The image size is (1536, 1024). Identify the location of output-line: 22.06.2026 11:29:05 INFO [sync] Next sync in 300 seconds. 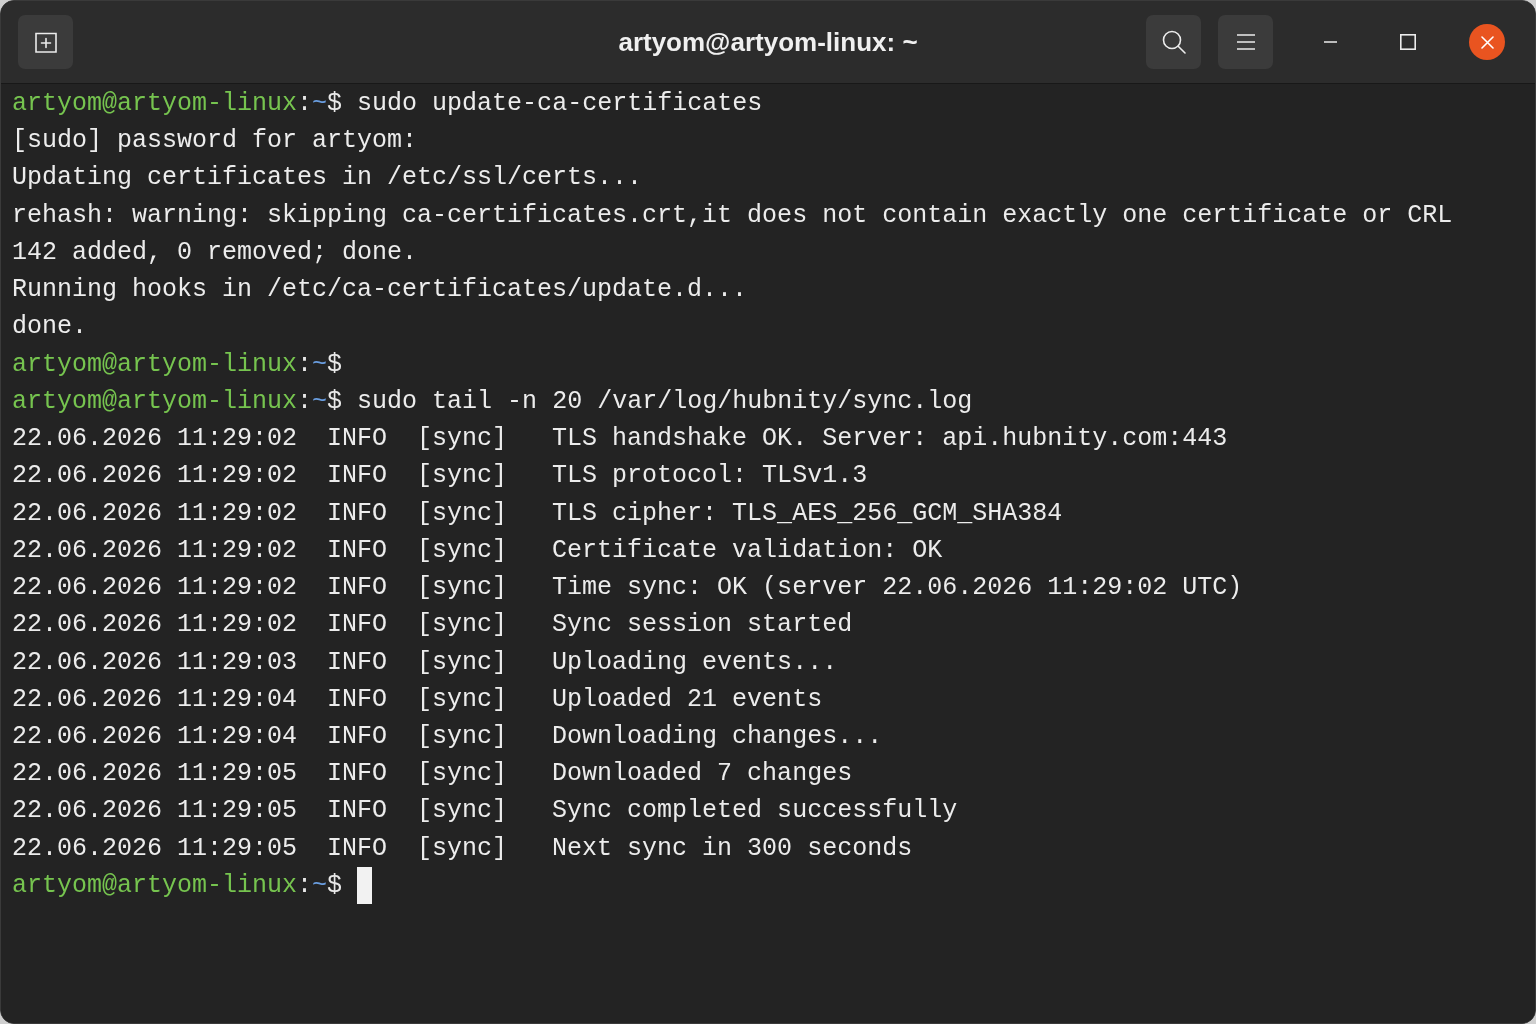
(462, 848).